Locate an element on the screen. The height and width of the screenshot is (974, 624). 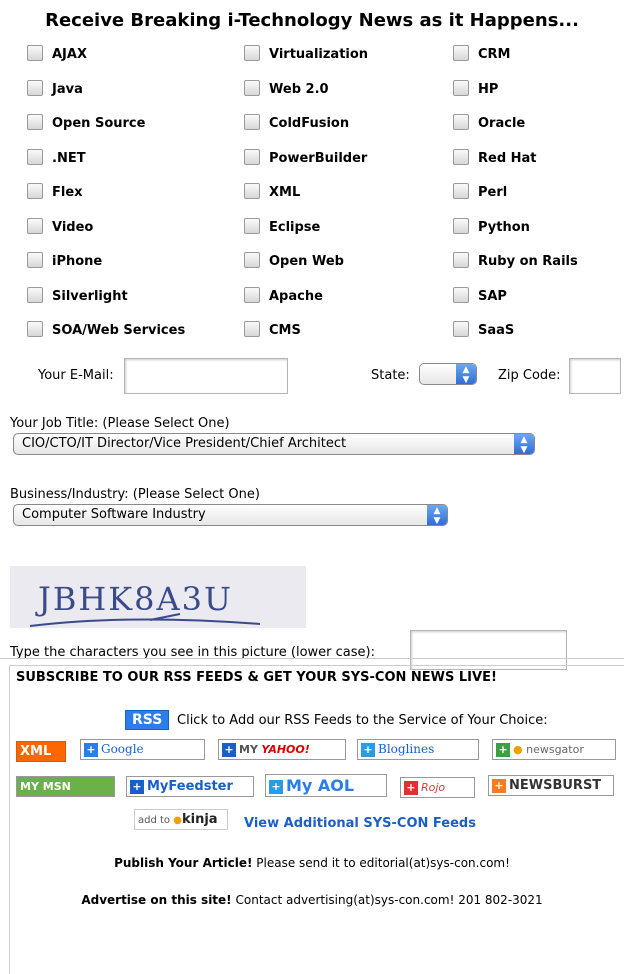
topic-label: SAP is located at coordinates (492, 296).